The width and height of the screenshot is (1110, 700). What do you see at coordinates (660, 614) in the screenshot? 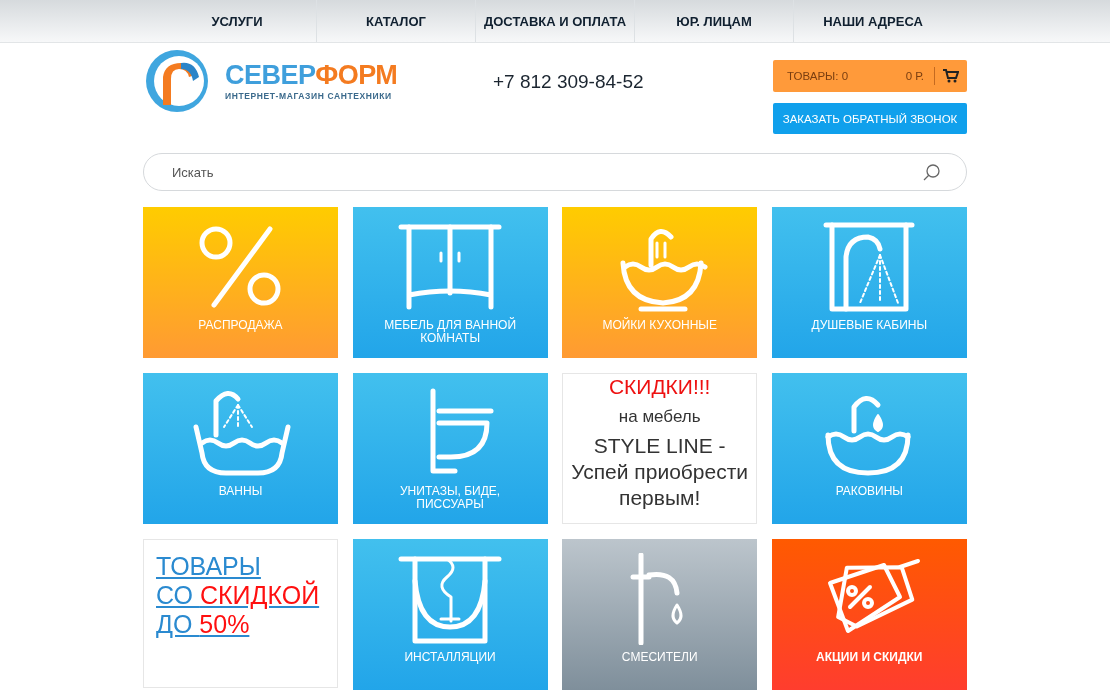
I see `category-tile: СМЕСИТЕЛИ` at bounding box center [660, 614].